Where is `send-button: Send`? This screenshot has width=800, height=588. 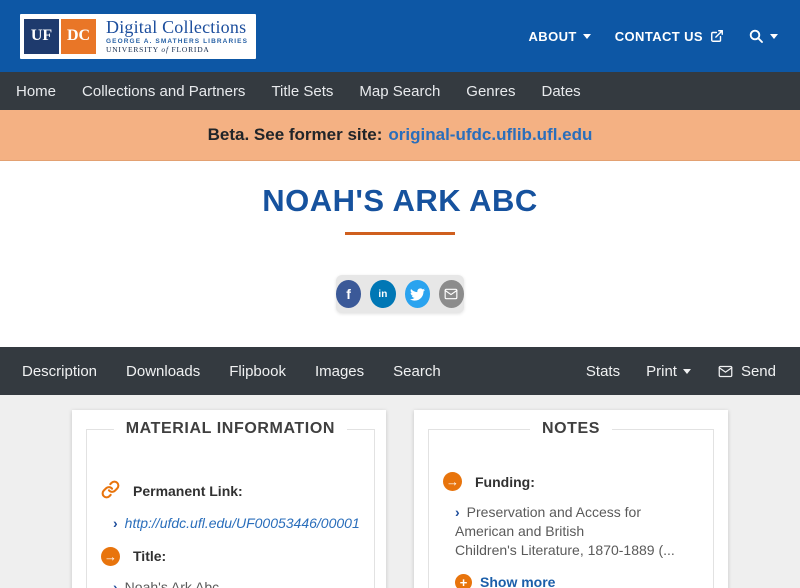
send-button: Send is located at coordinates (746, 371).